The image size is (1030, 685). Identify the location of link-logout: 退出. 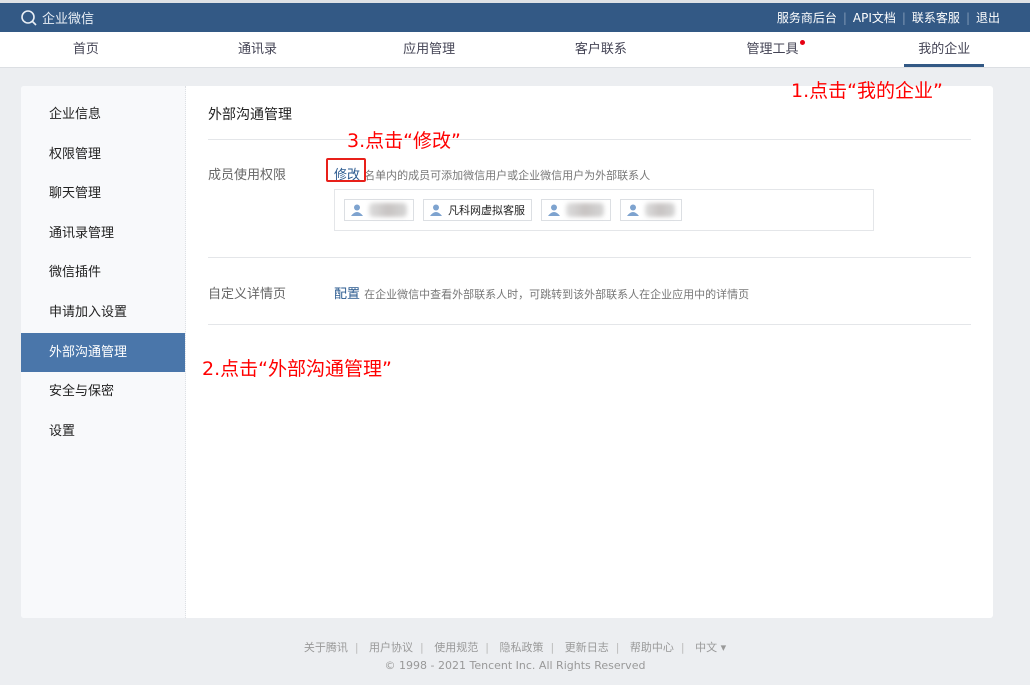
(988, 17).